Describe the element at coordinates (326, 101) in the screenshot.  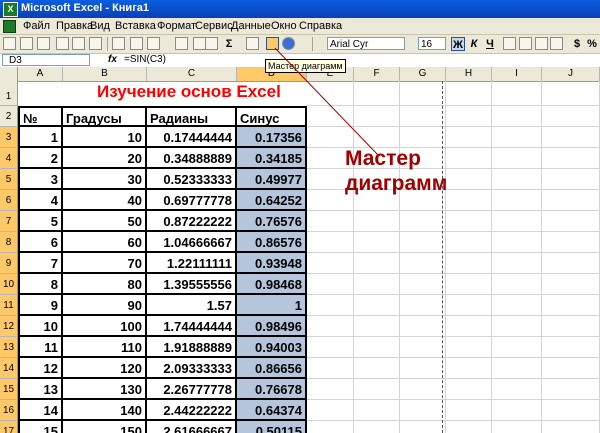
I see `callout-arrow` at that location.